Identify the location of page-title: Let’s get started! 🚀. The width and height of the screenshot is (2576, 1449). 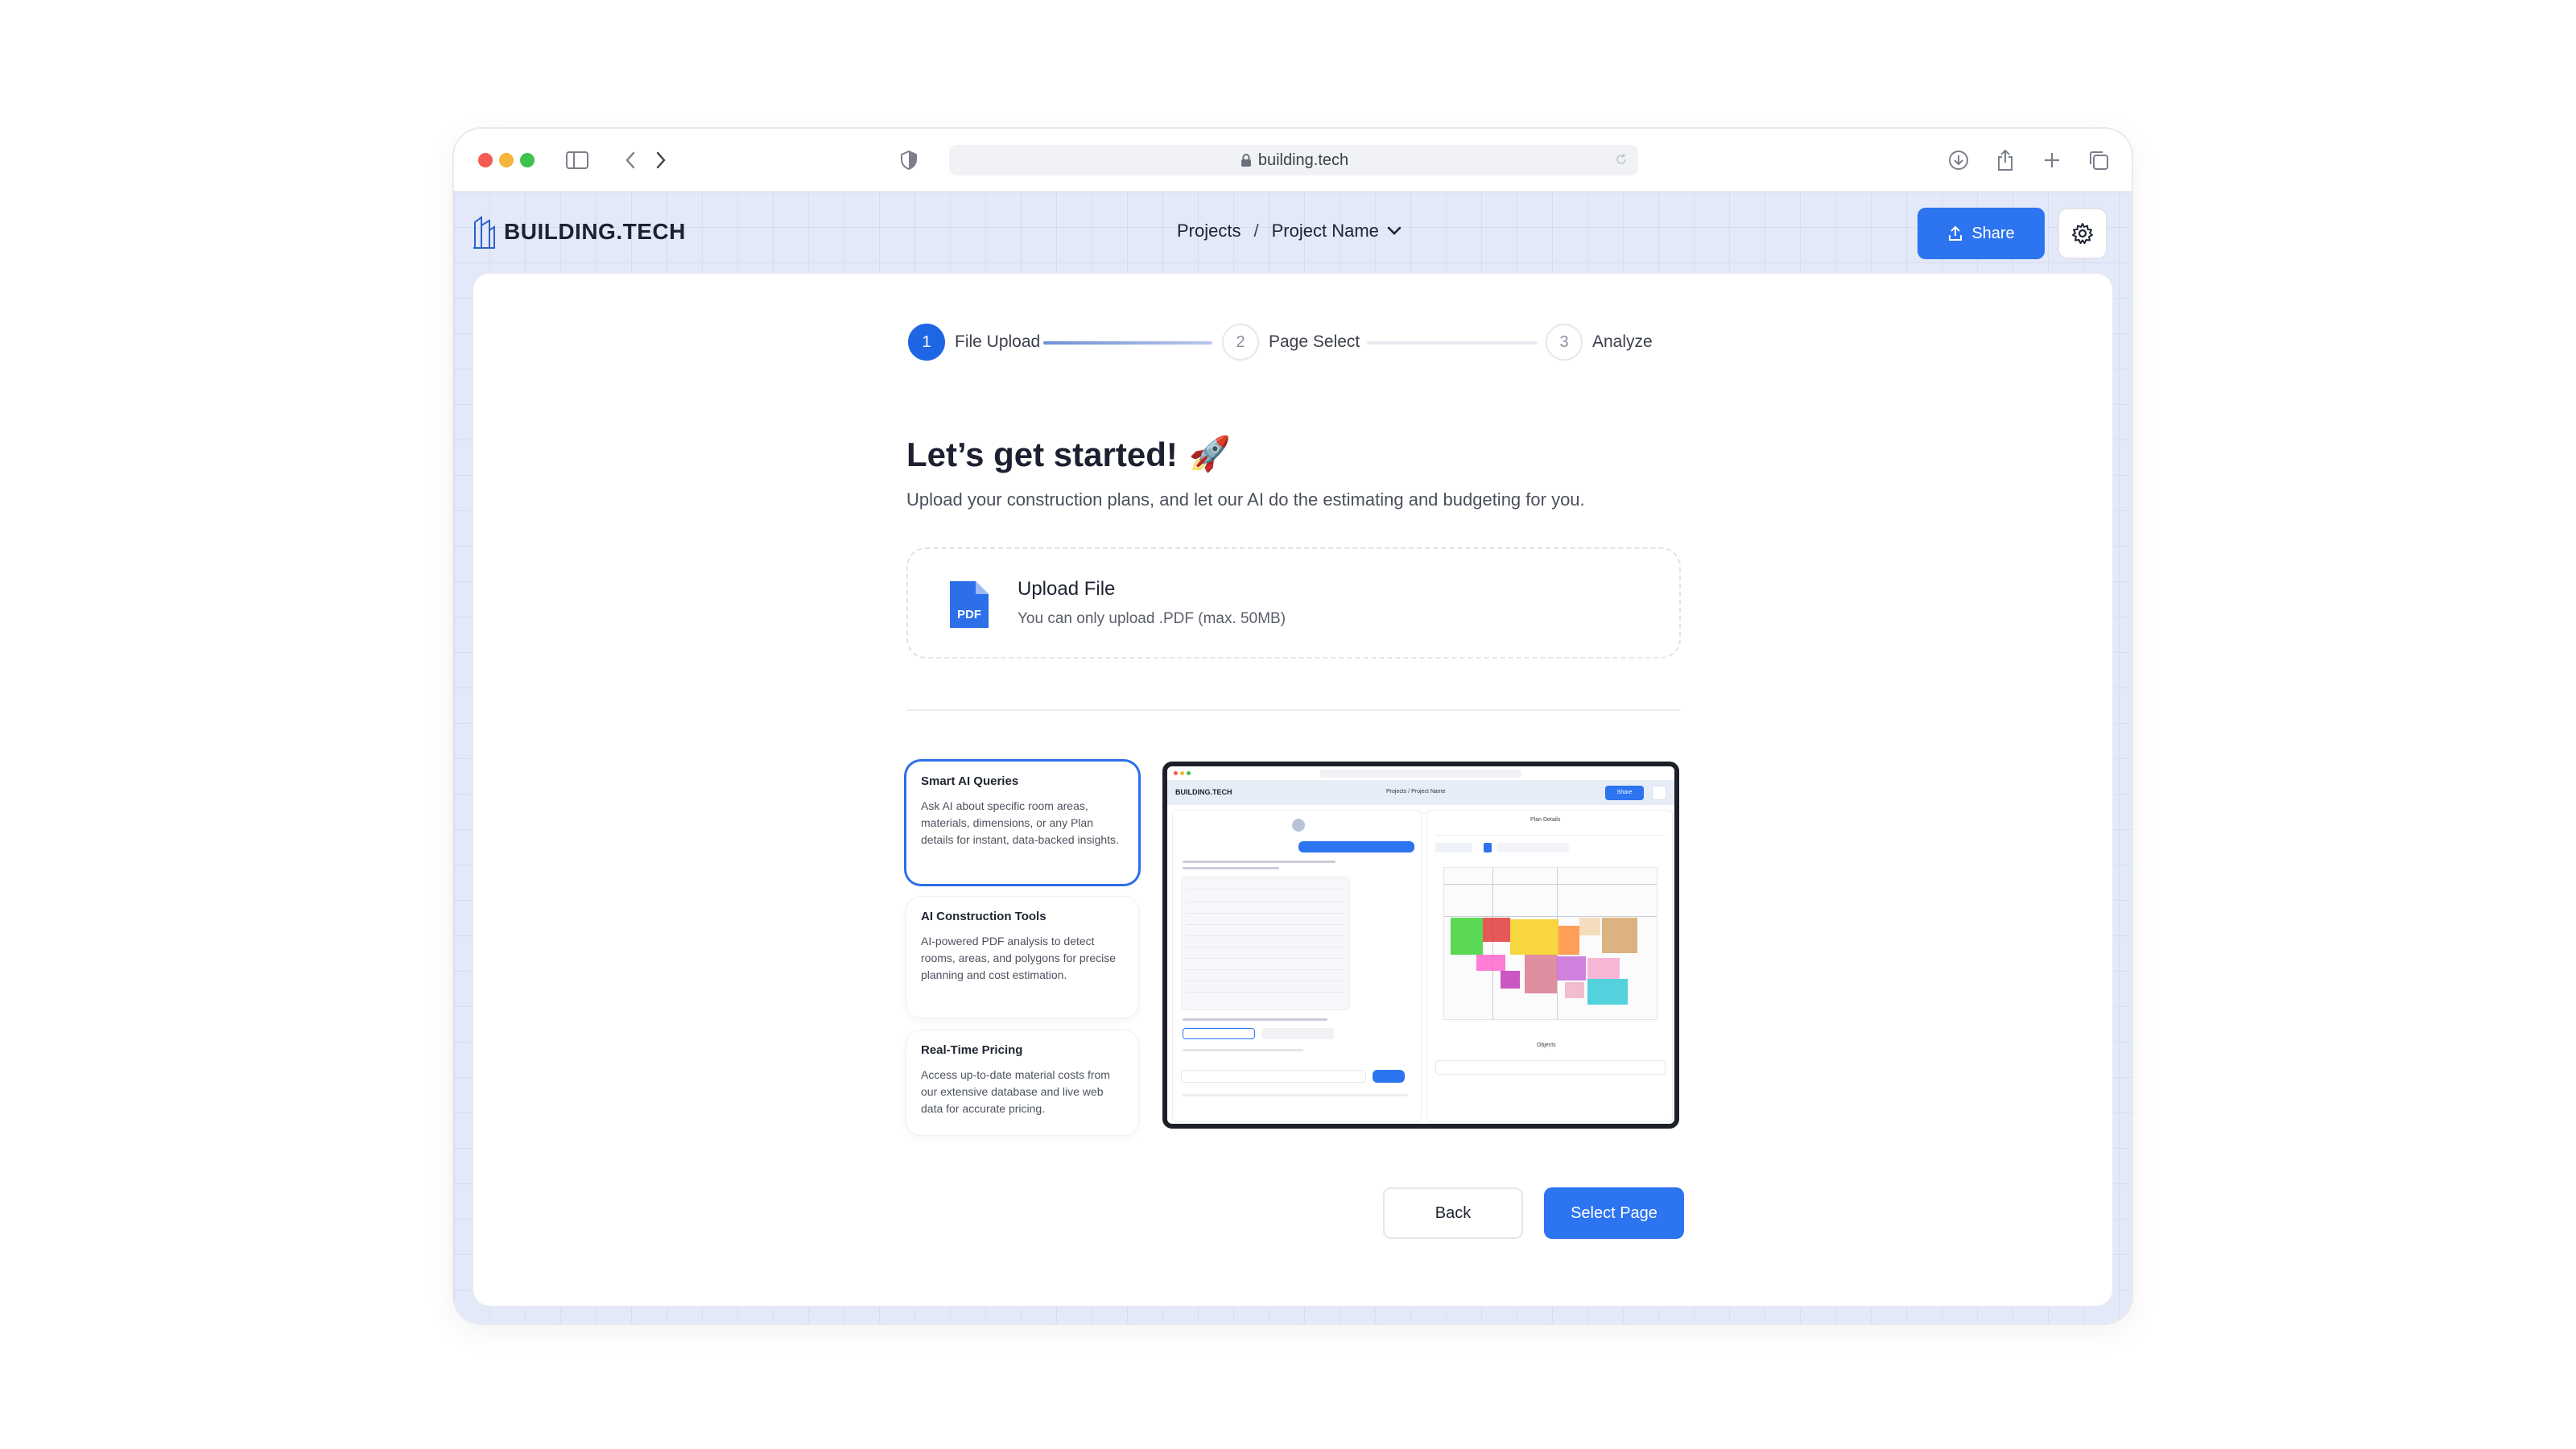
(1068, 454).